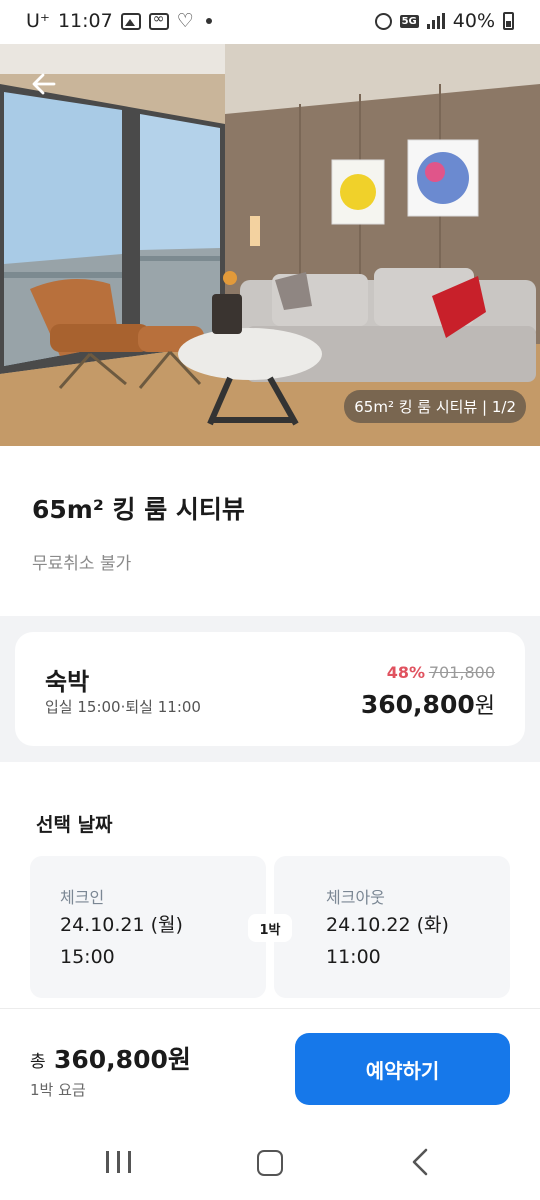  What do you see at coordinates (185, 21) in the screenshot?
I see `heart-icon: ♡` at bounding box center [185, 21].